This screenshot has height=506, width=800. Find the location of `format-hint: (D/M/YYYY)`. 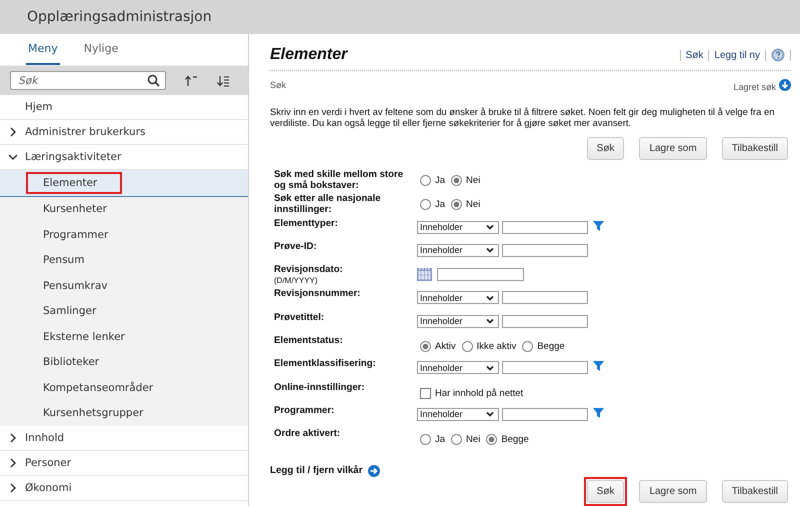

format-hint: (D/M/YYYY) is located at coordinates (296, 280).